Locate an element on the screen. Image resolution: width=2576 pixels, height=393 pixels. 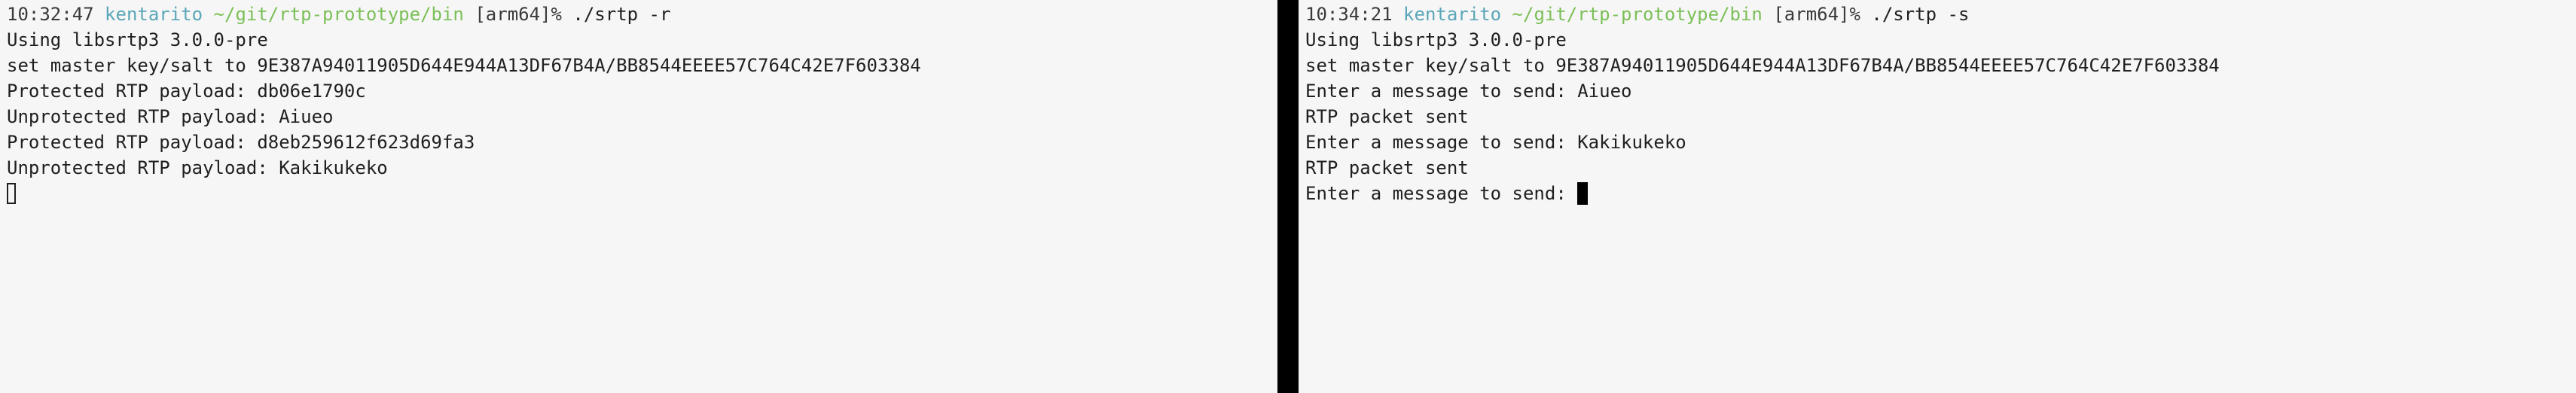
input-prompt: Enter a message to send: is located at coordinates (1441, 193).